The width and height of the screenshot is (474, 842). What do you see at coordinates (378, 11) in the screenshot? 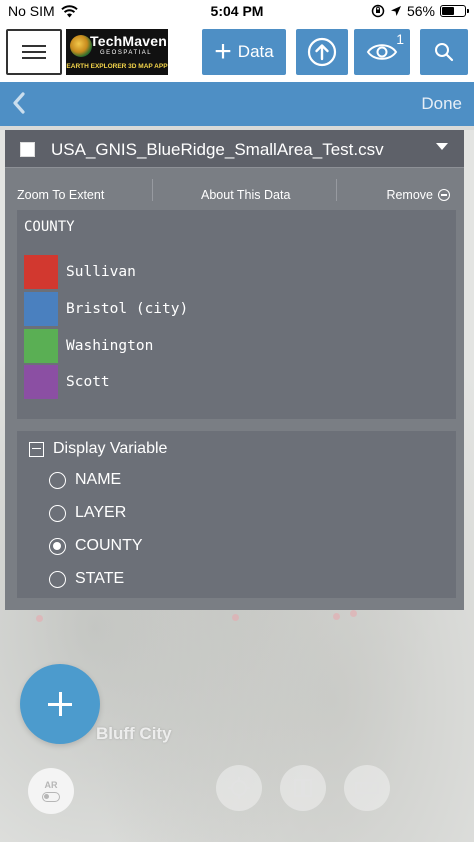
I see `orientation-lock-icon` at bounding box center [378, 11].